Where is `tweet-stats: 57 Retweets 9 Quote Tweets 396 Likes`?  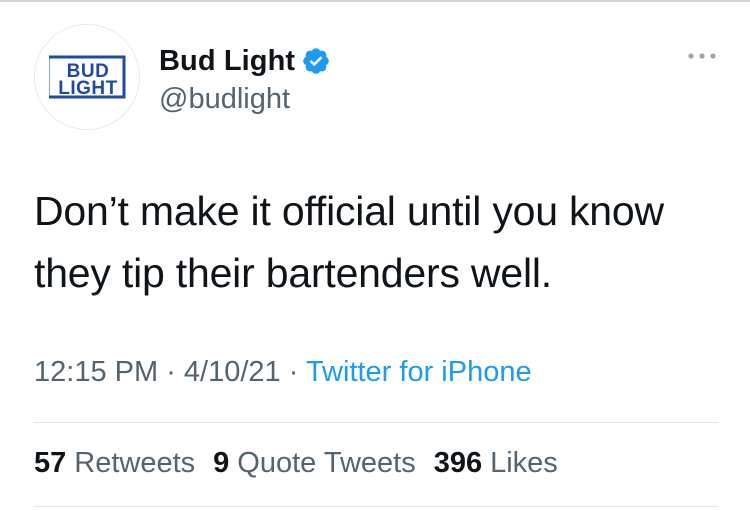 tweet-stats: 57 Retweets 9 Quote Tweets 396 Likes is located at coordinates (305, 463).